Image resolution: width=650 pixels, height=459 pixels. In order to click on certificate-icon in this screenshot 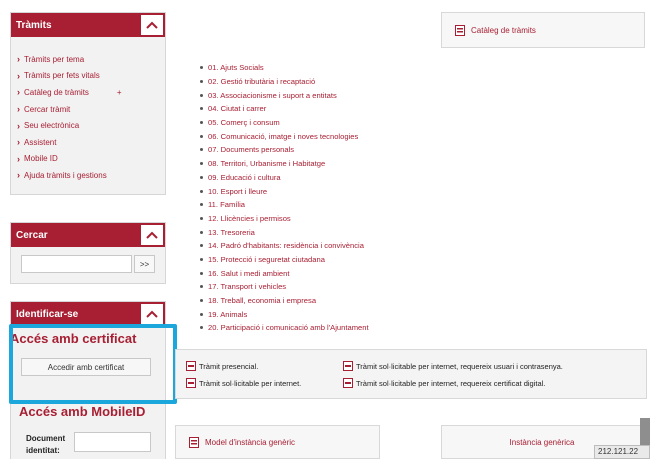, I will do `click(348, 383)`.